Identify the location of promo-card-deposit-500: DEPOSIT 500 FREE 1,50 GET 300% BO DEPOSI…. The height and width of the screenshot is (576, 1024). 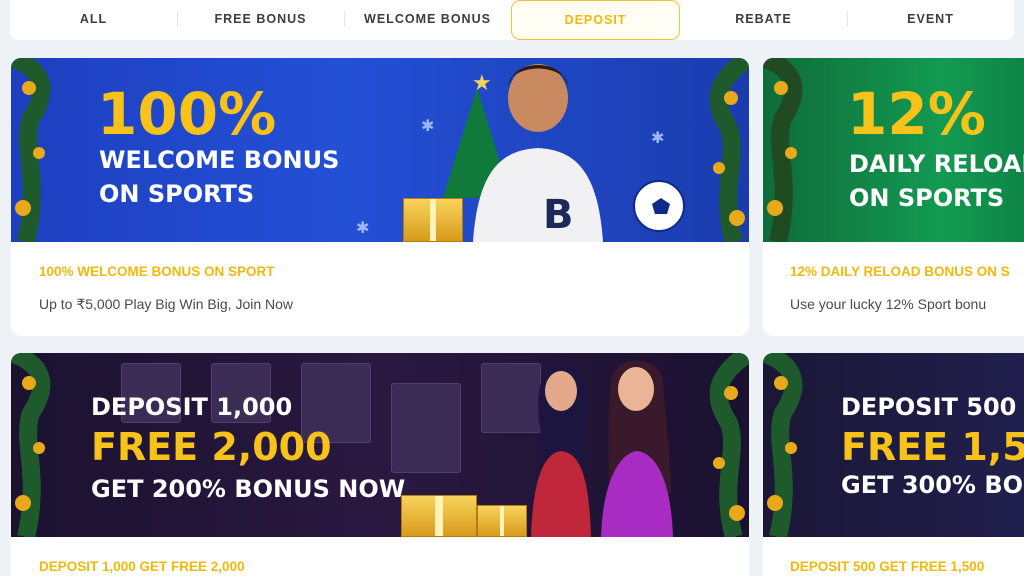
(893, 464).